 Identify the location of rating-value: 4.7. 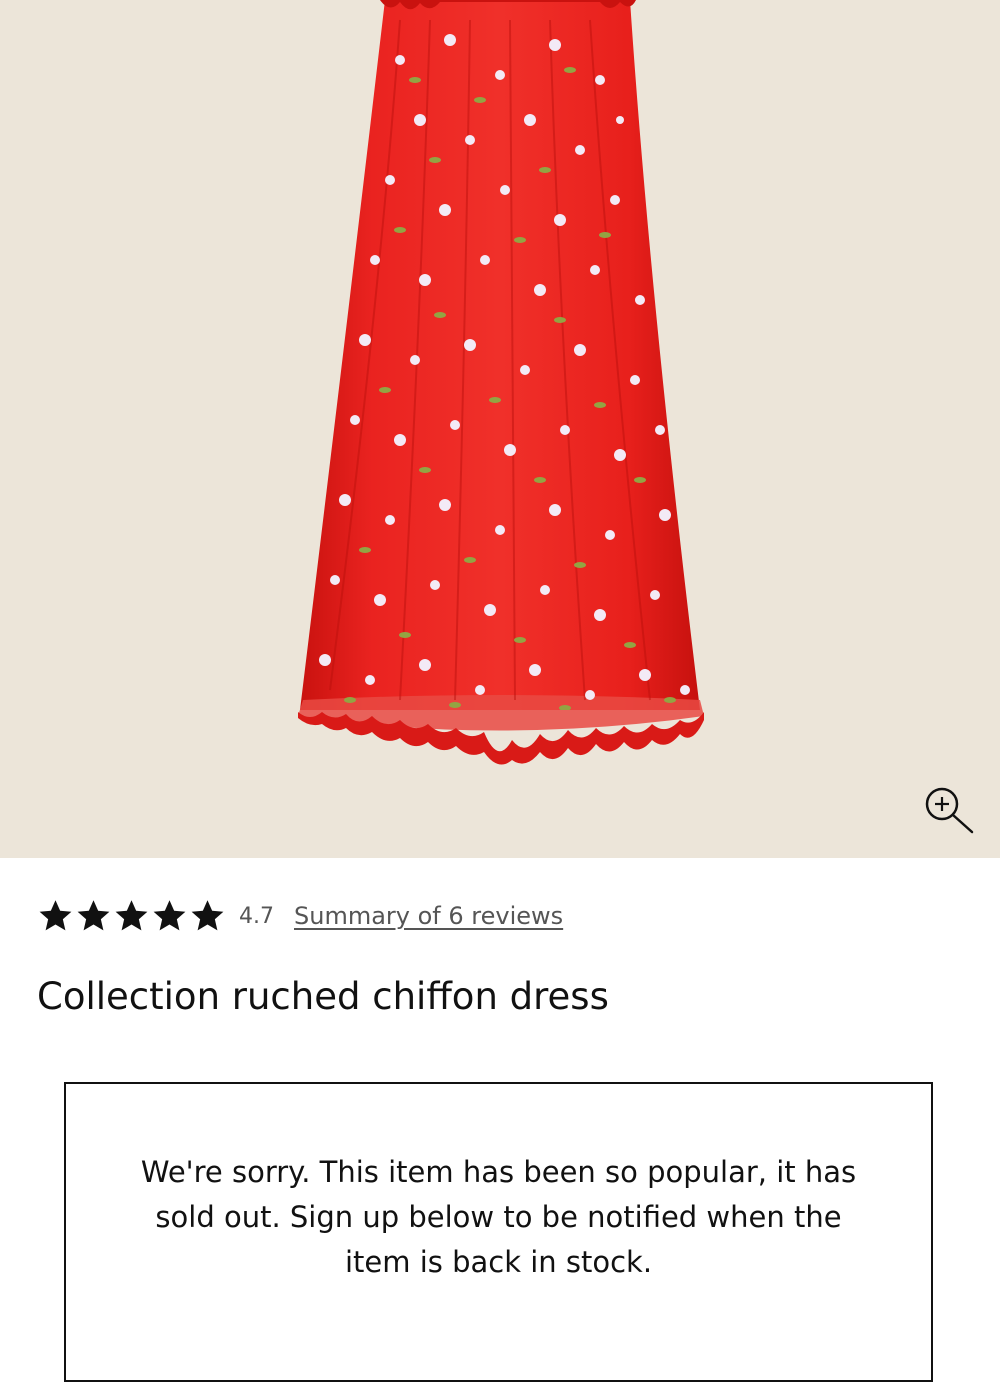
(256, 916).